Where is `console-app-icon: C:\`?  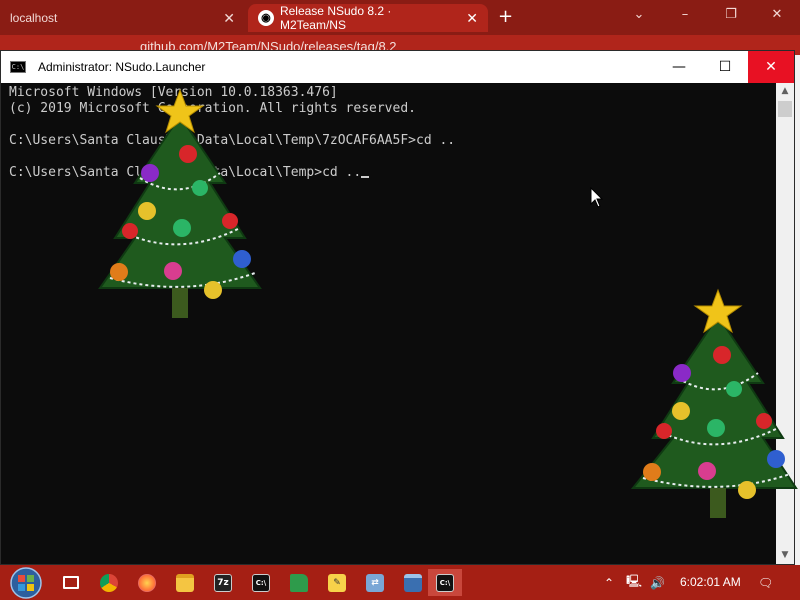 console-app-icon: C:\ is located at coordinates (18, 67).